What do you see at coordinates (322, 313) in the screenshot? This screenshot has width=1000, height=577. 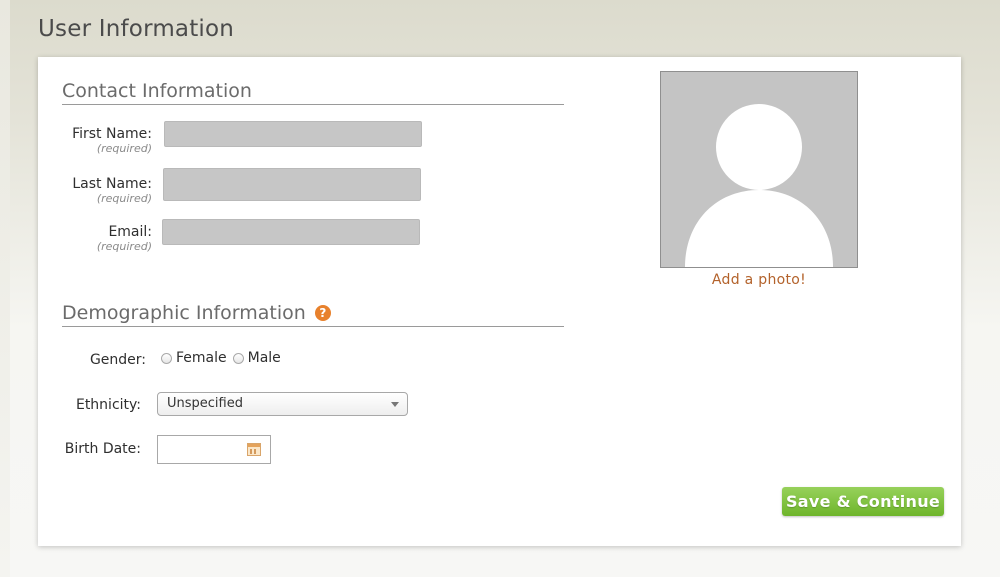 I see `question-circle-icon: ?` at bounding box center [322, 313].